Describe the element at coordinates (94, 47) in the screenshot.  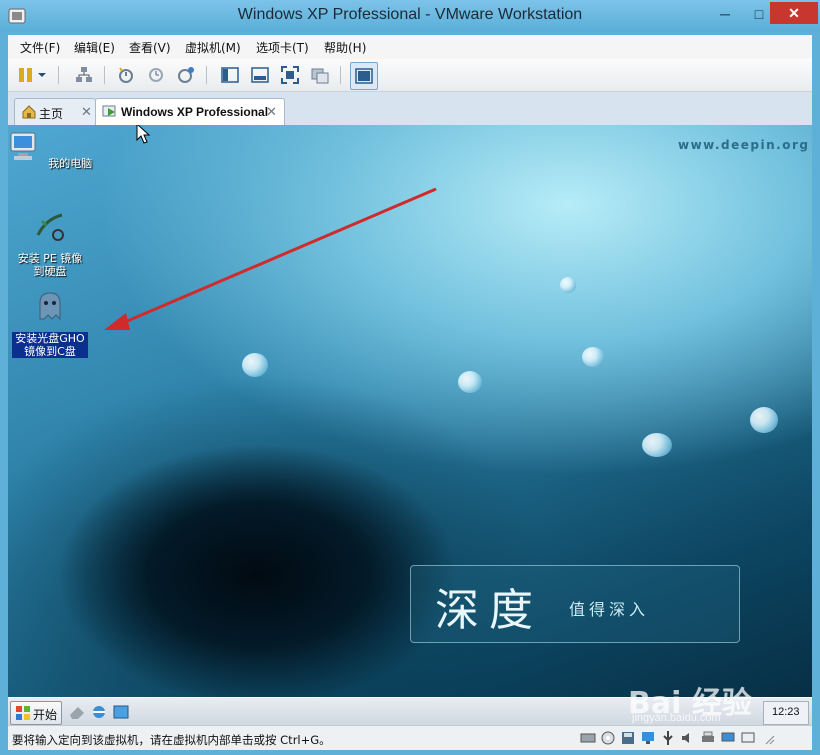
I see `menu-edit: 编辑(E)` at that location.